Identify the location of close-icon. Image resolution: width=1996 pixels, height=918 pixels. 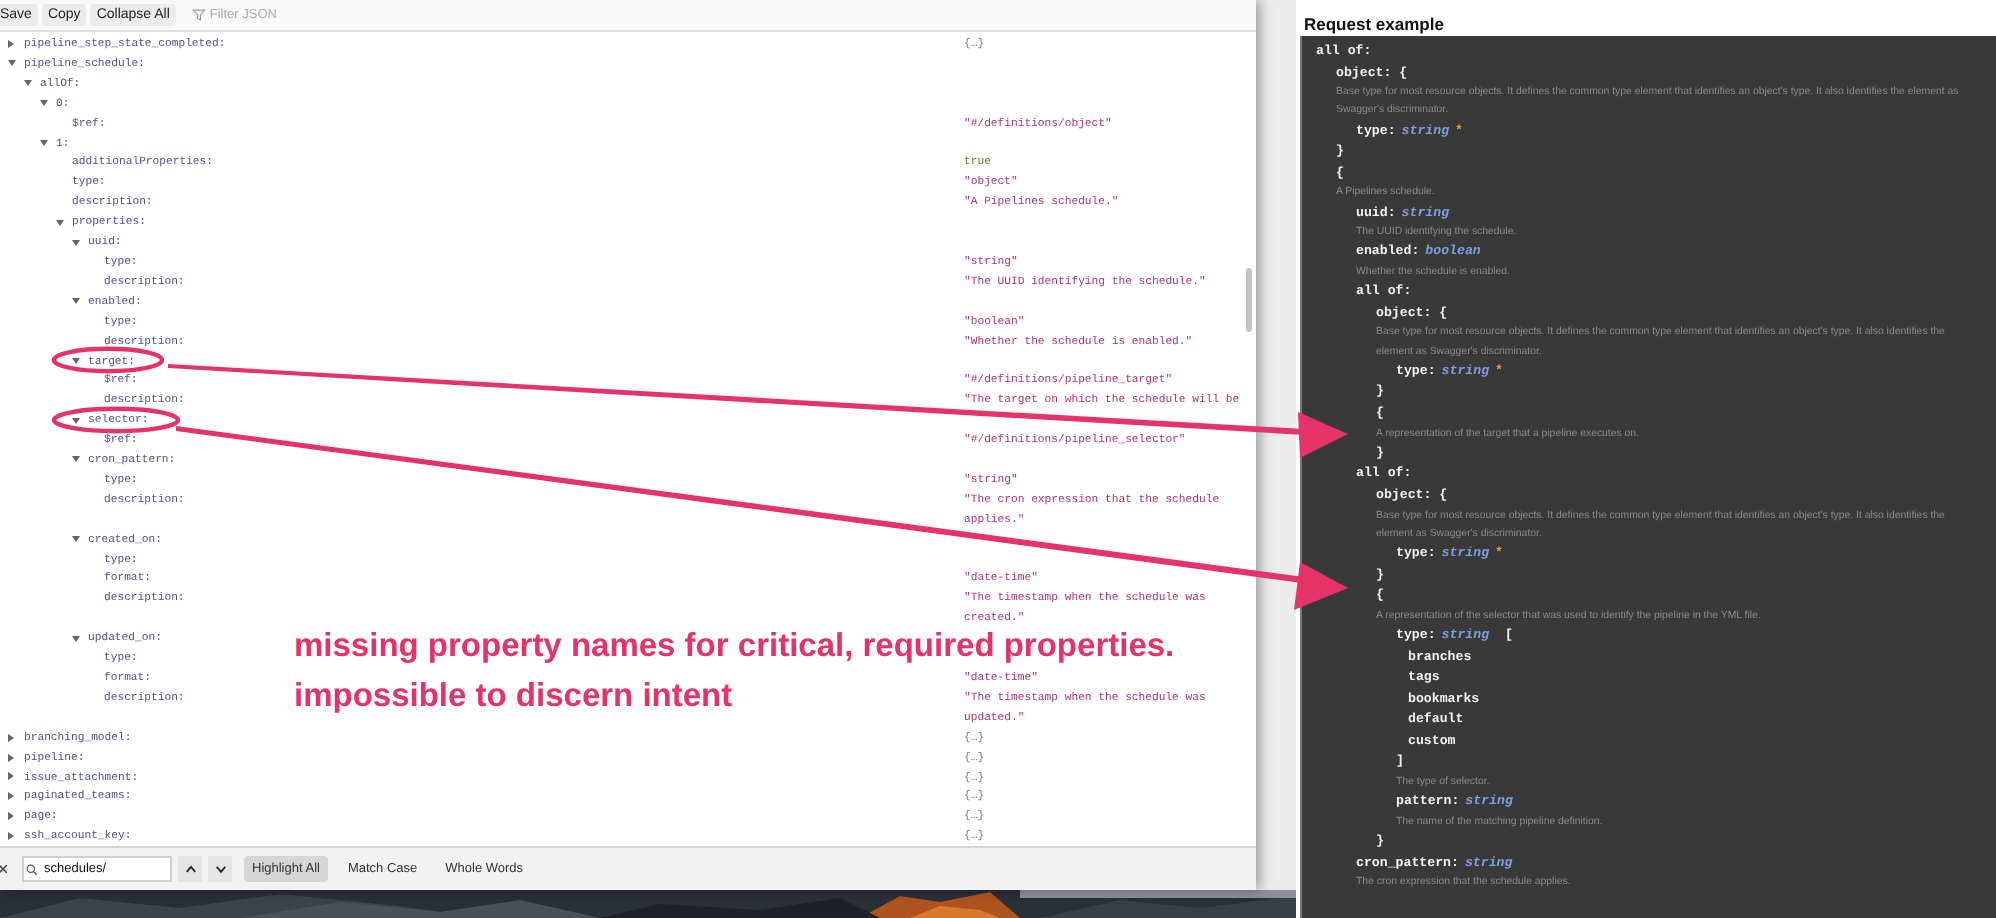
(4, 869).